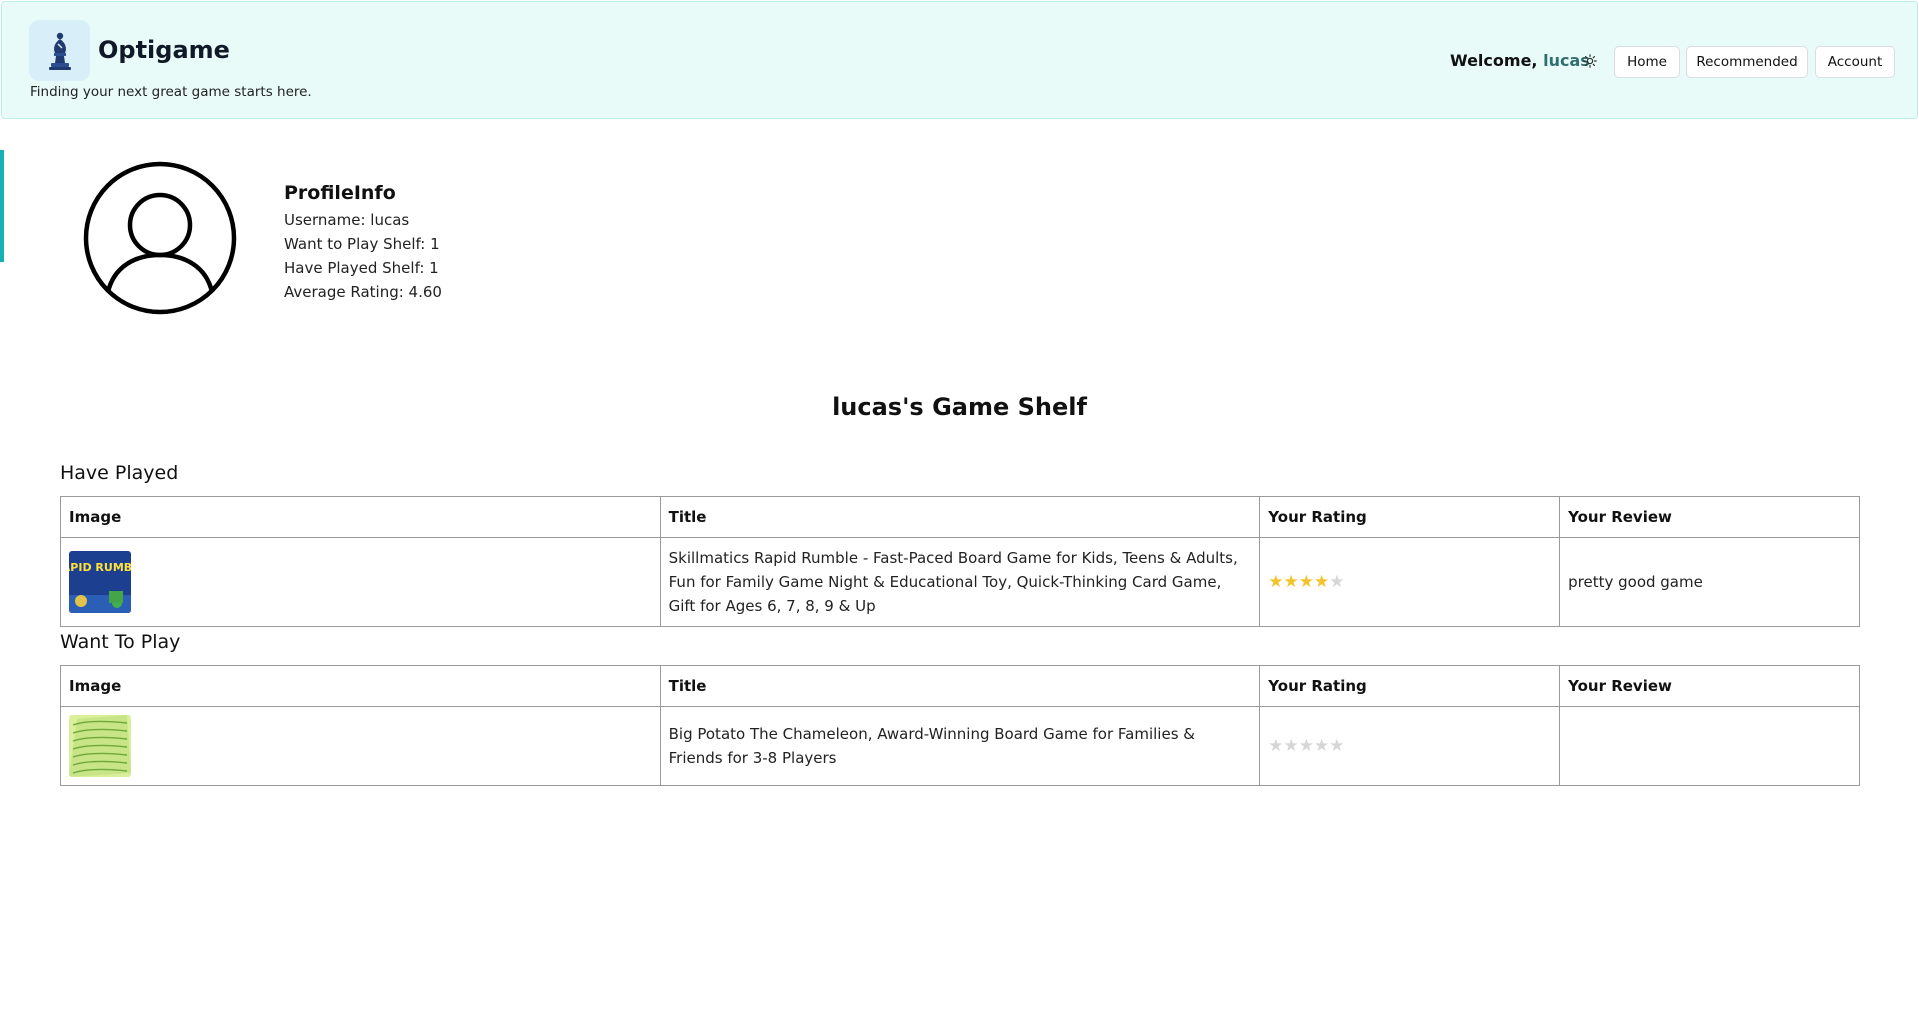 Image resolution: width=1919 pixels, height=1010 pixels. Describe the element at coordinates (340, 193) in the screenshot. I see `profile-info-title: ProfileInfo` at that location.